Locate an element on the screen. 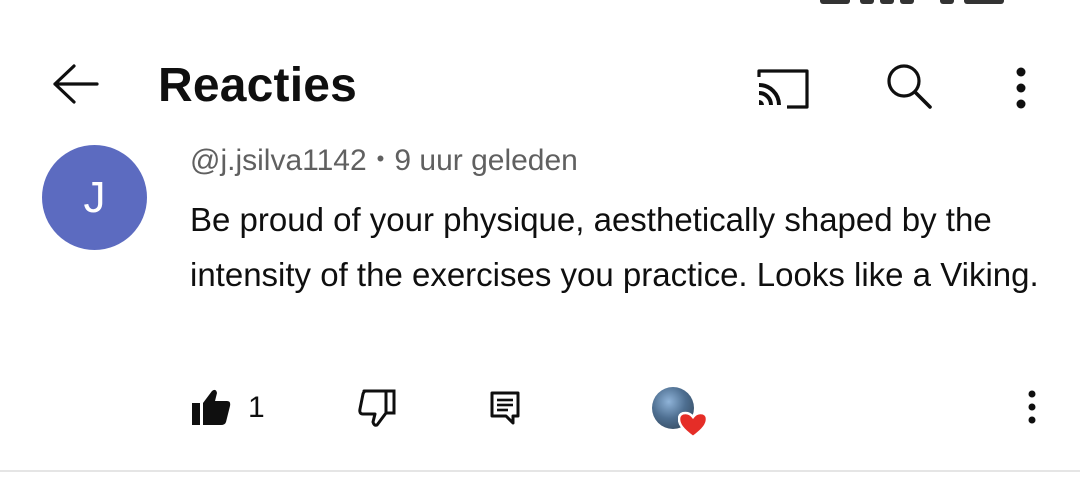 This screenshot has height=500, width=1080. more-options-button is located at coordinates (1021, 88).